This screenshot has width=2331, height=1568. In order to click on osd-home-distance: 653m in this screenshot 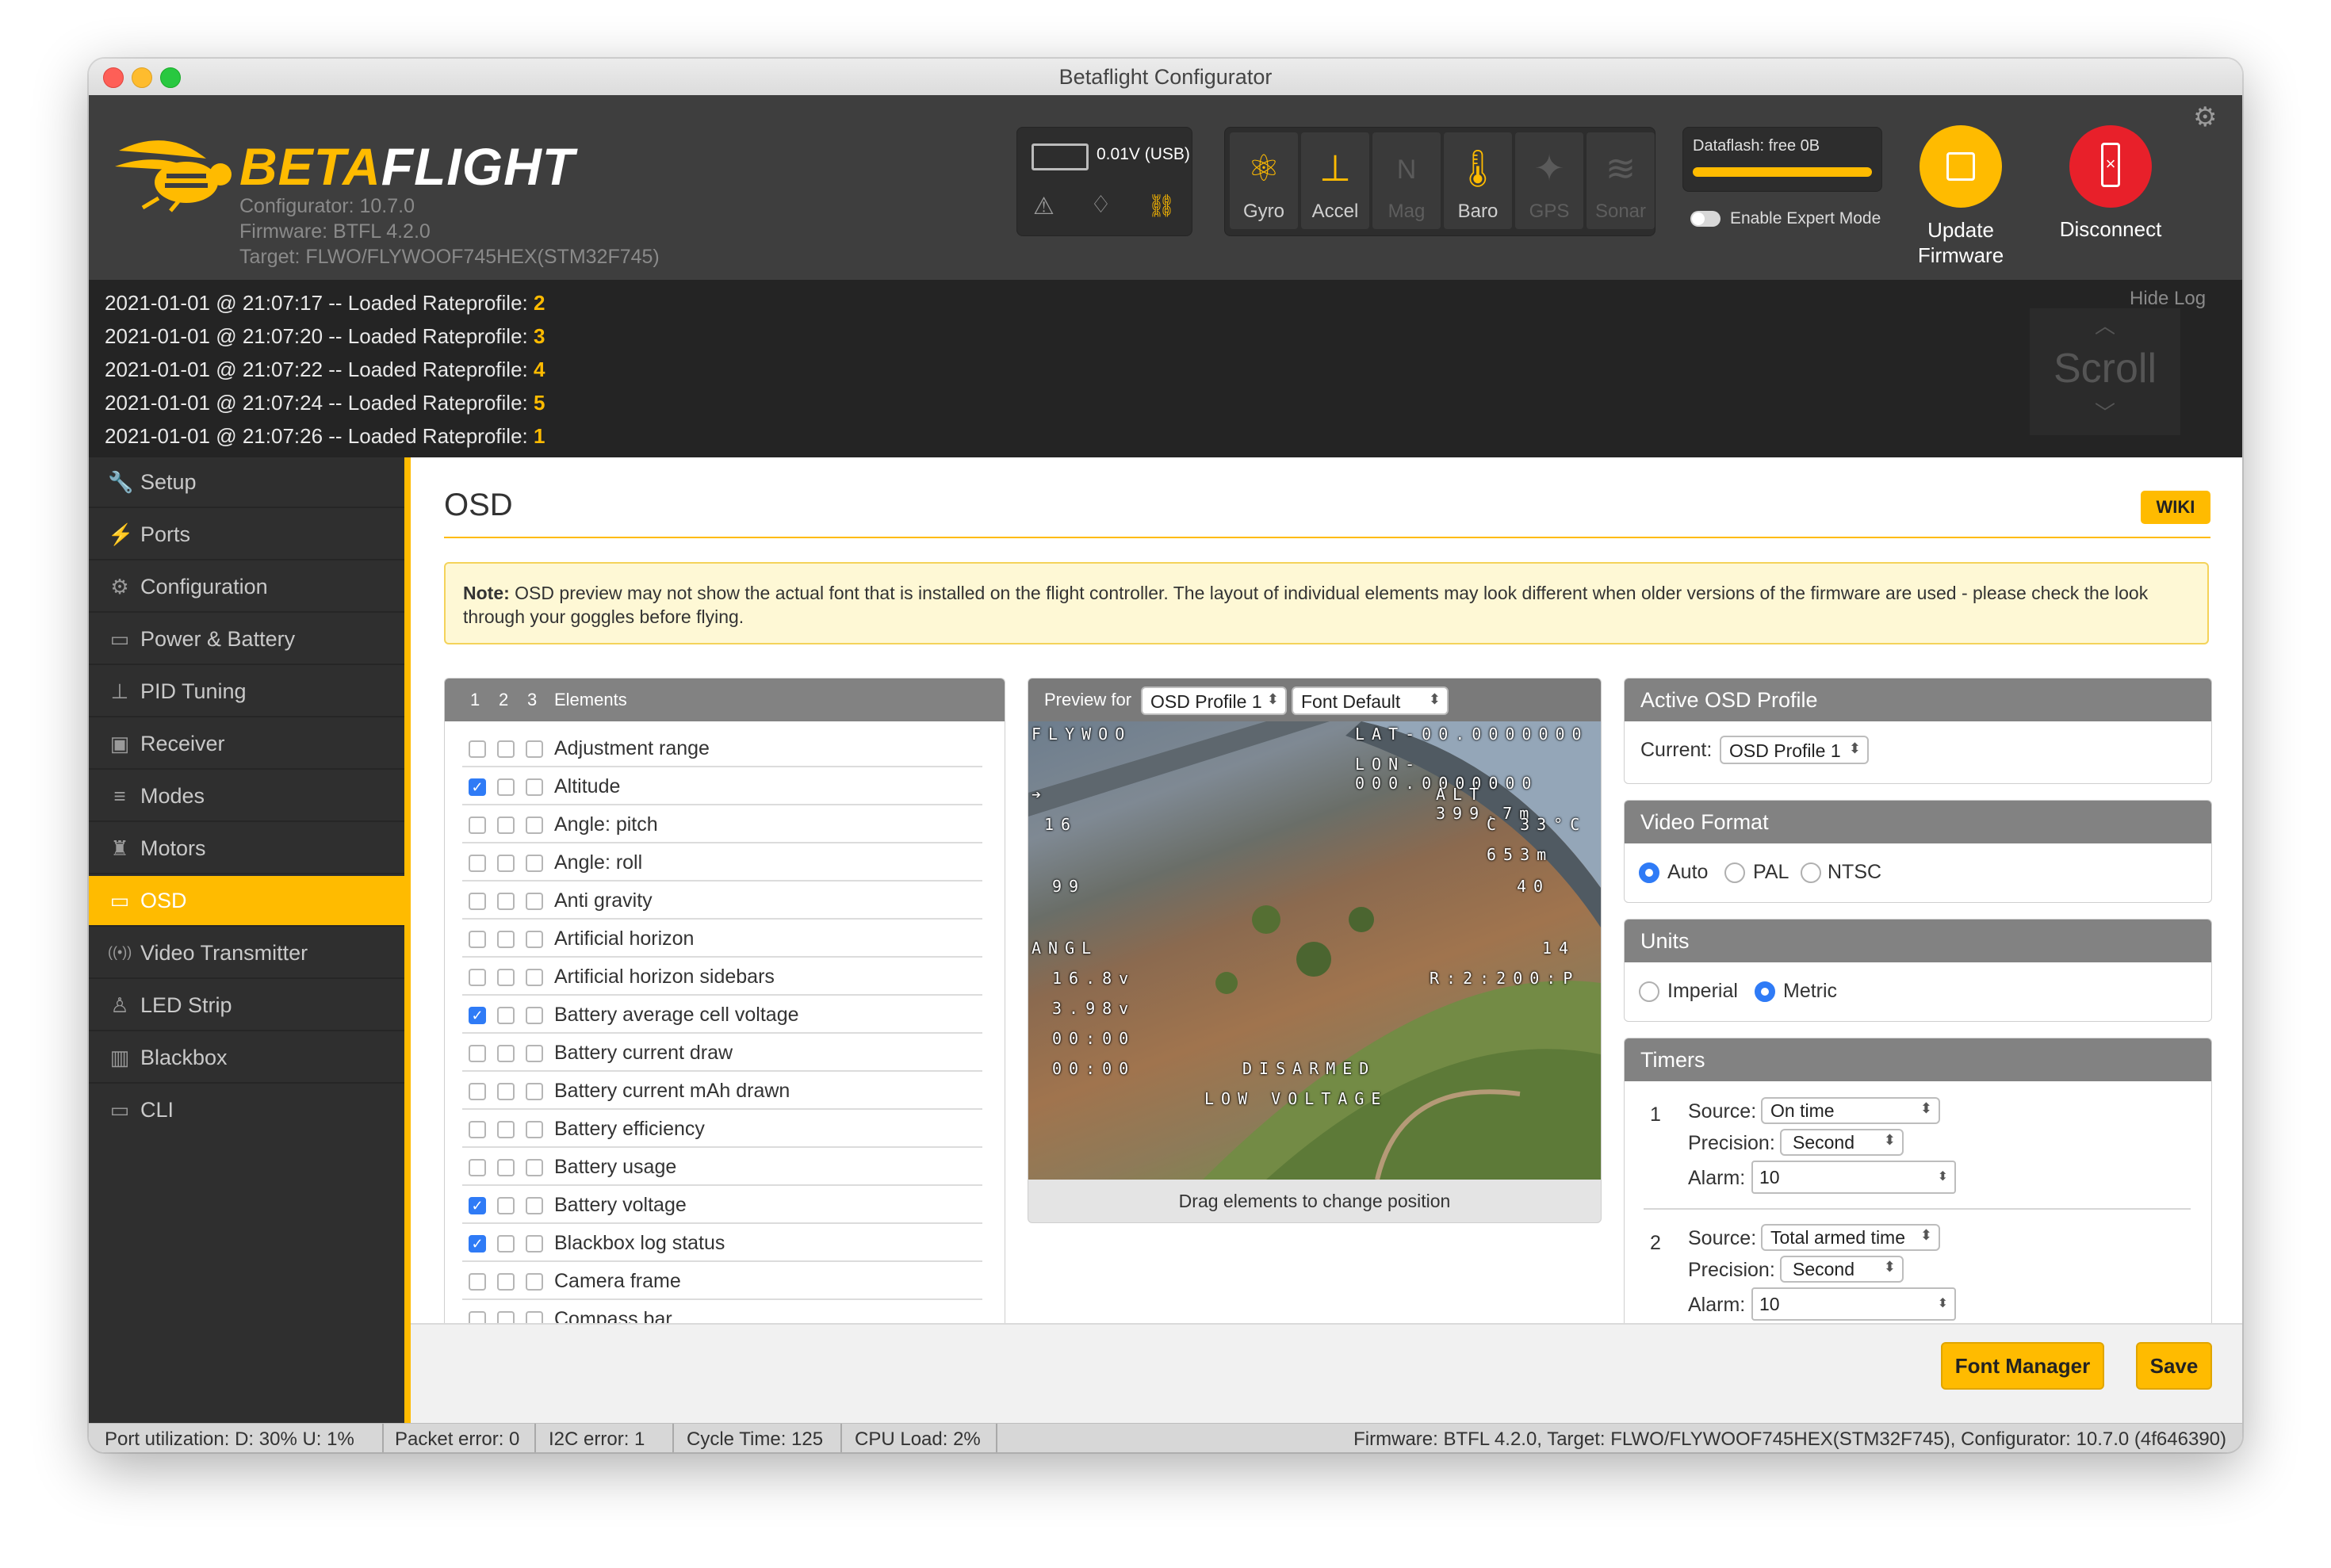, I will do `click(1520, 855)`.